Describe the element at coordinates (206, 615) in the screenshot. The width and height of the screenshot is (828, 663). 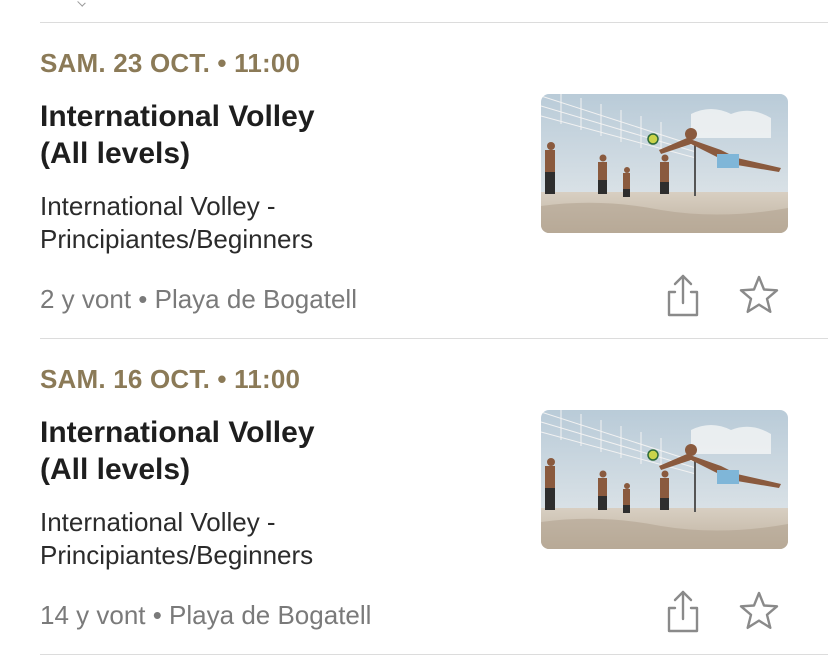
I see `event-meta: 14 y vont • Playa de Bogatell` at that location.